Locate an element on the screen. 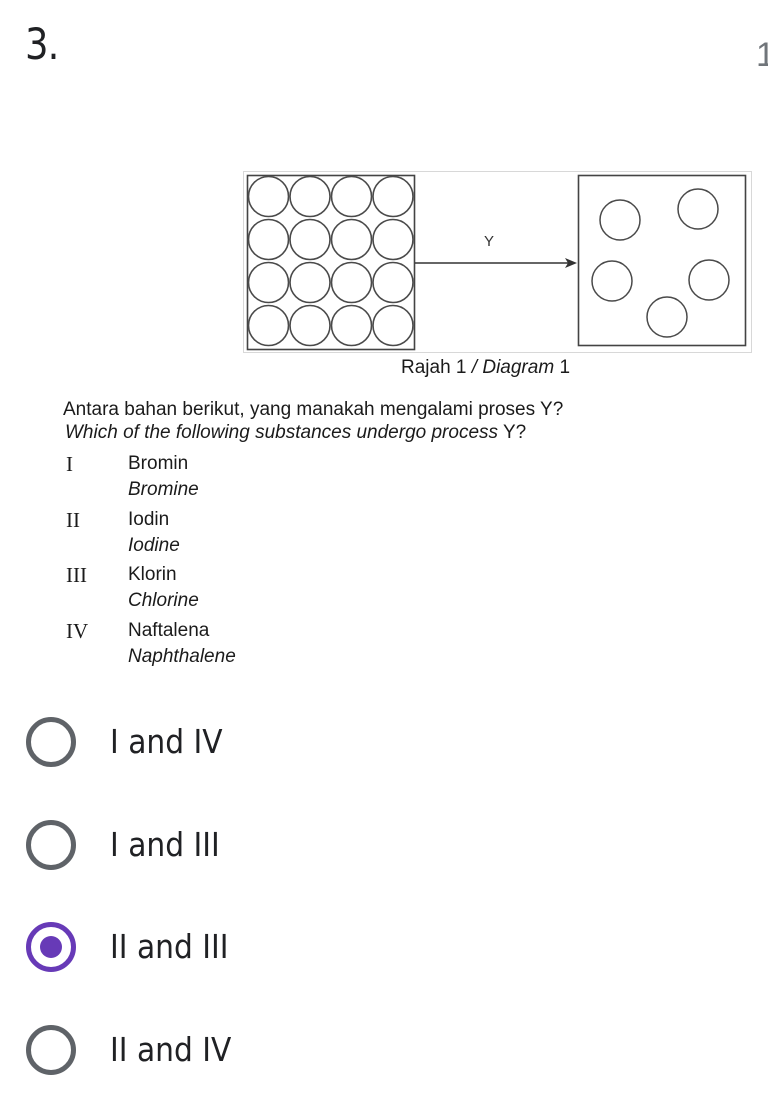 The width and height of the screenshot is (768, 1105). option-i-and-iv: I and IV is located at coordinates (384, 741).